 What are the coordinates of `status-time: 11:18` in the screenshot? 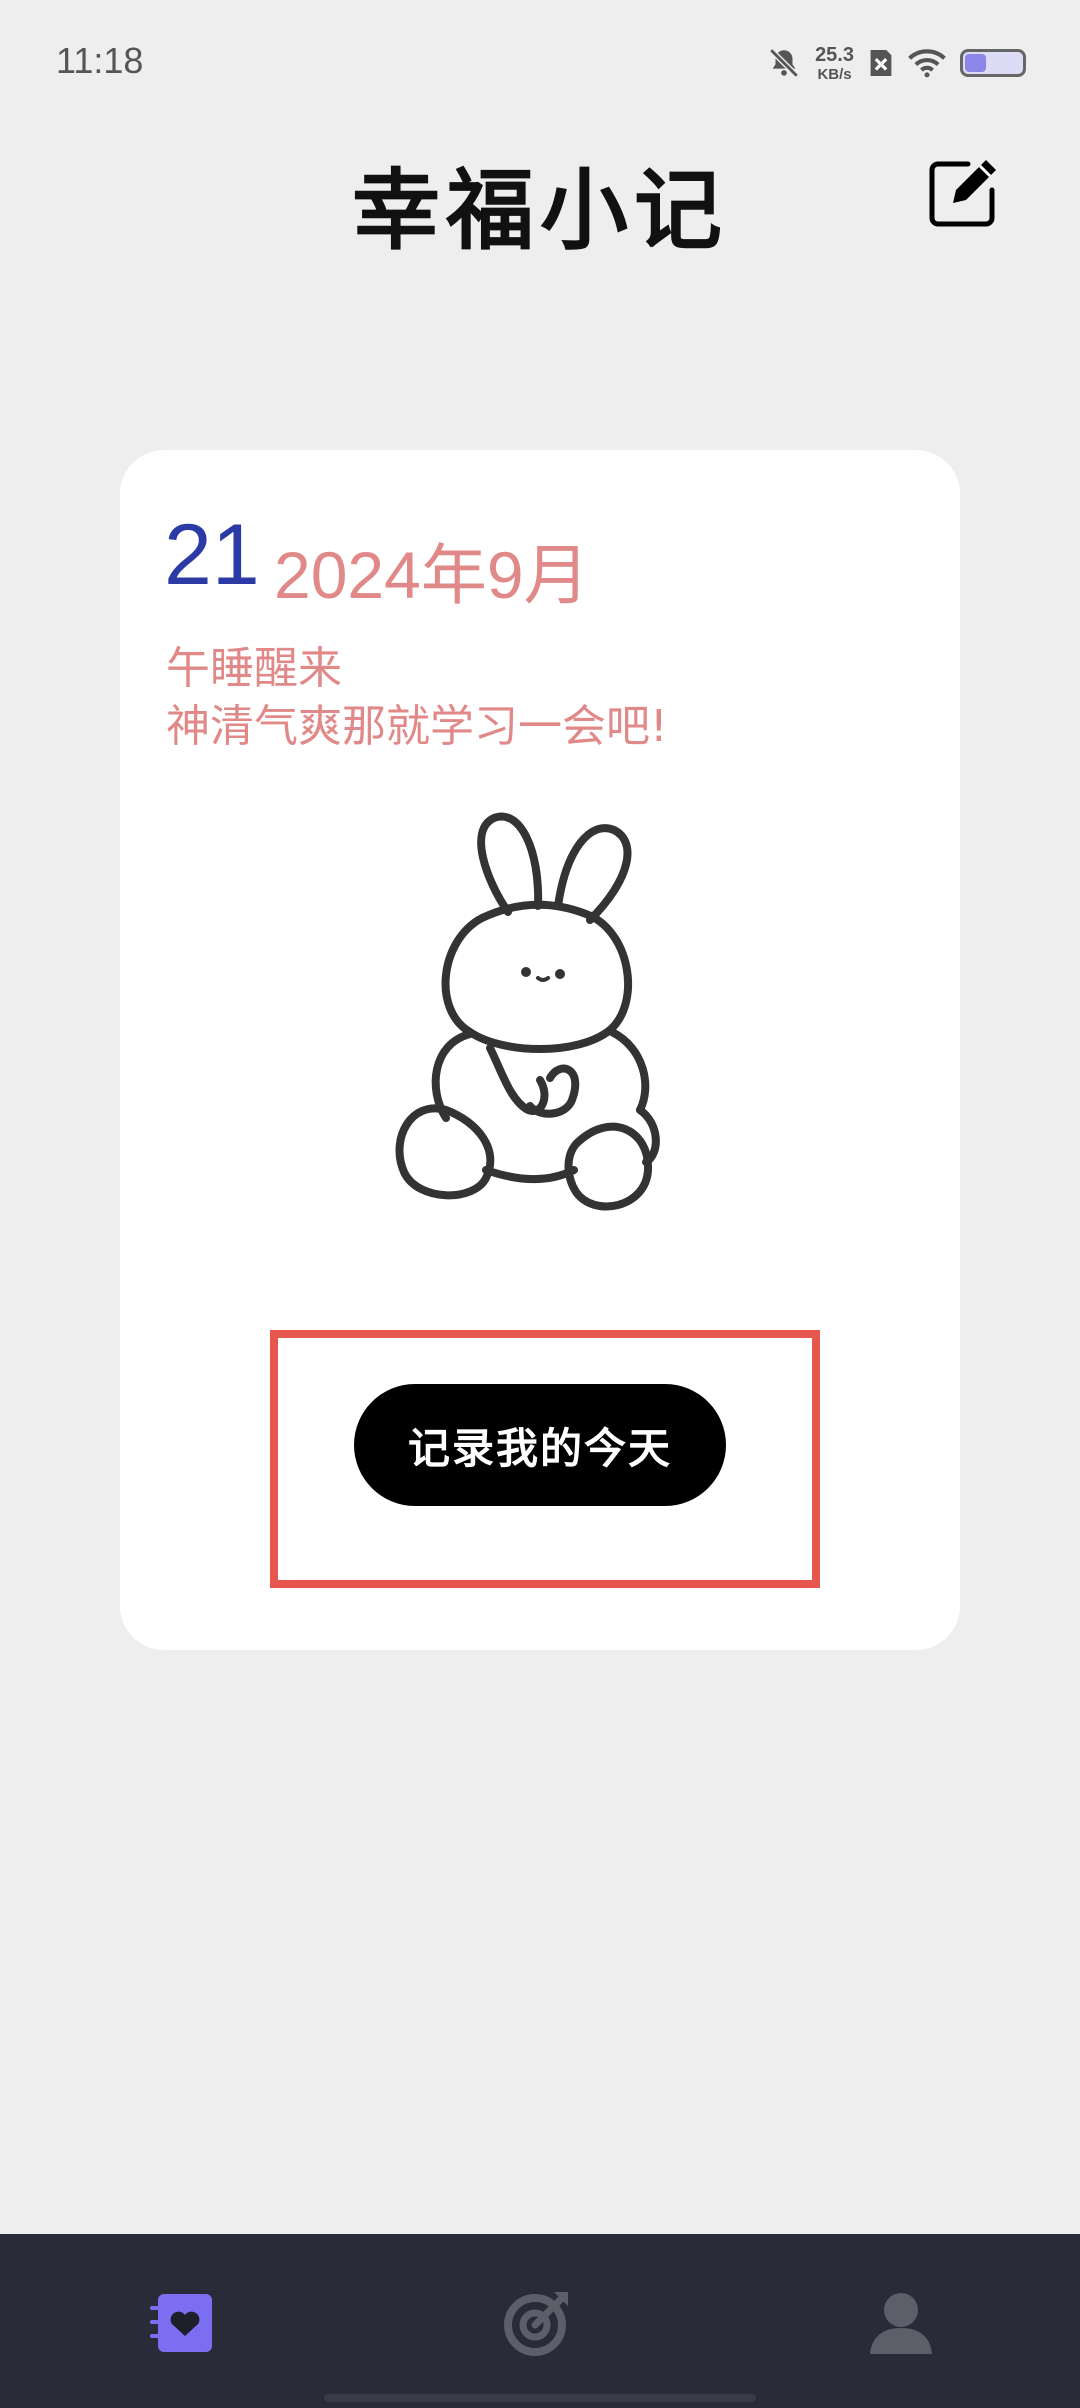 It's located at (100, 60).